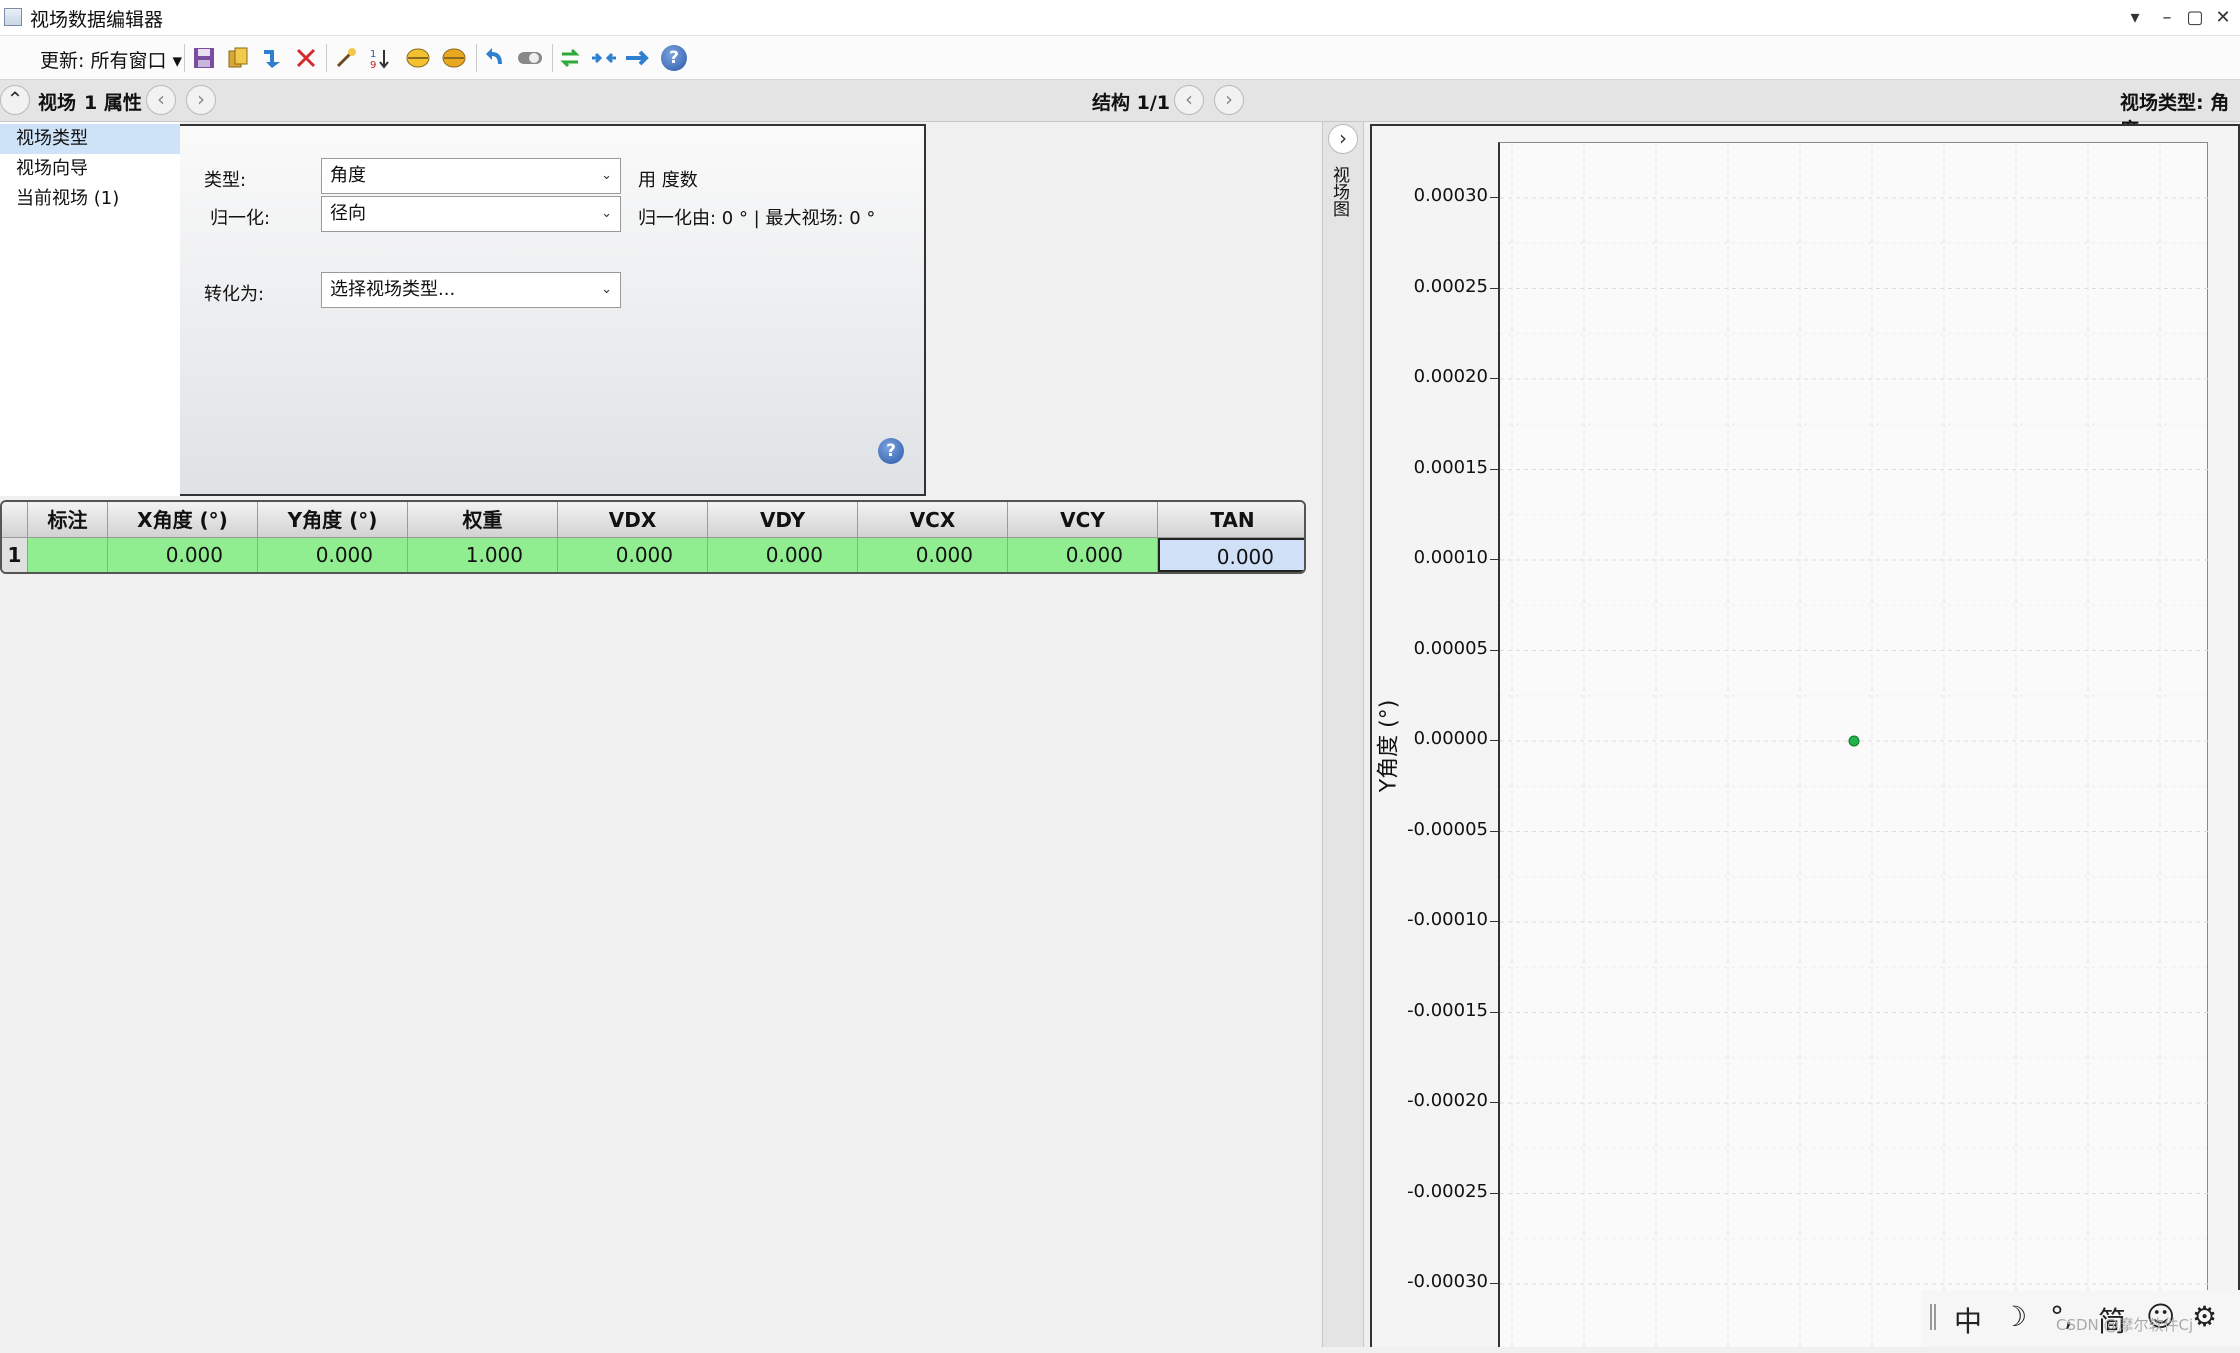 This screenshot has width=2240, height=1353. What do you see at coordinates (238, 58) in the screenshot?
I see `copy-icon` at bounding box center [238, 58].